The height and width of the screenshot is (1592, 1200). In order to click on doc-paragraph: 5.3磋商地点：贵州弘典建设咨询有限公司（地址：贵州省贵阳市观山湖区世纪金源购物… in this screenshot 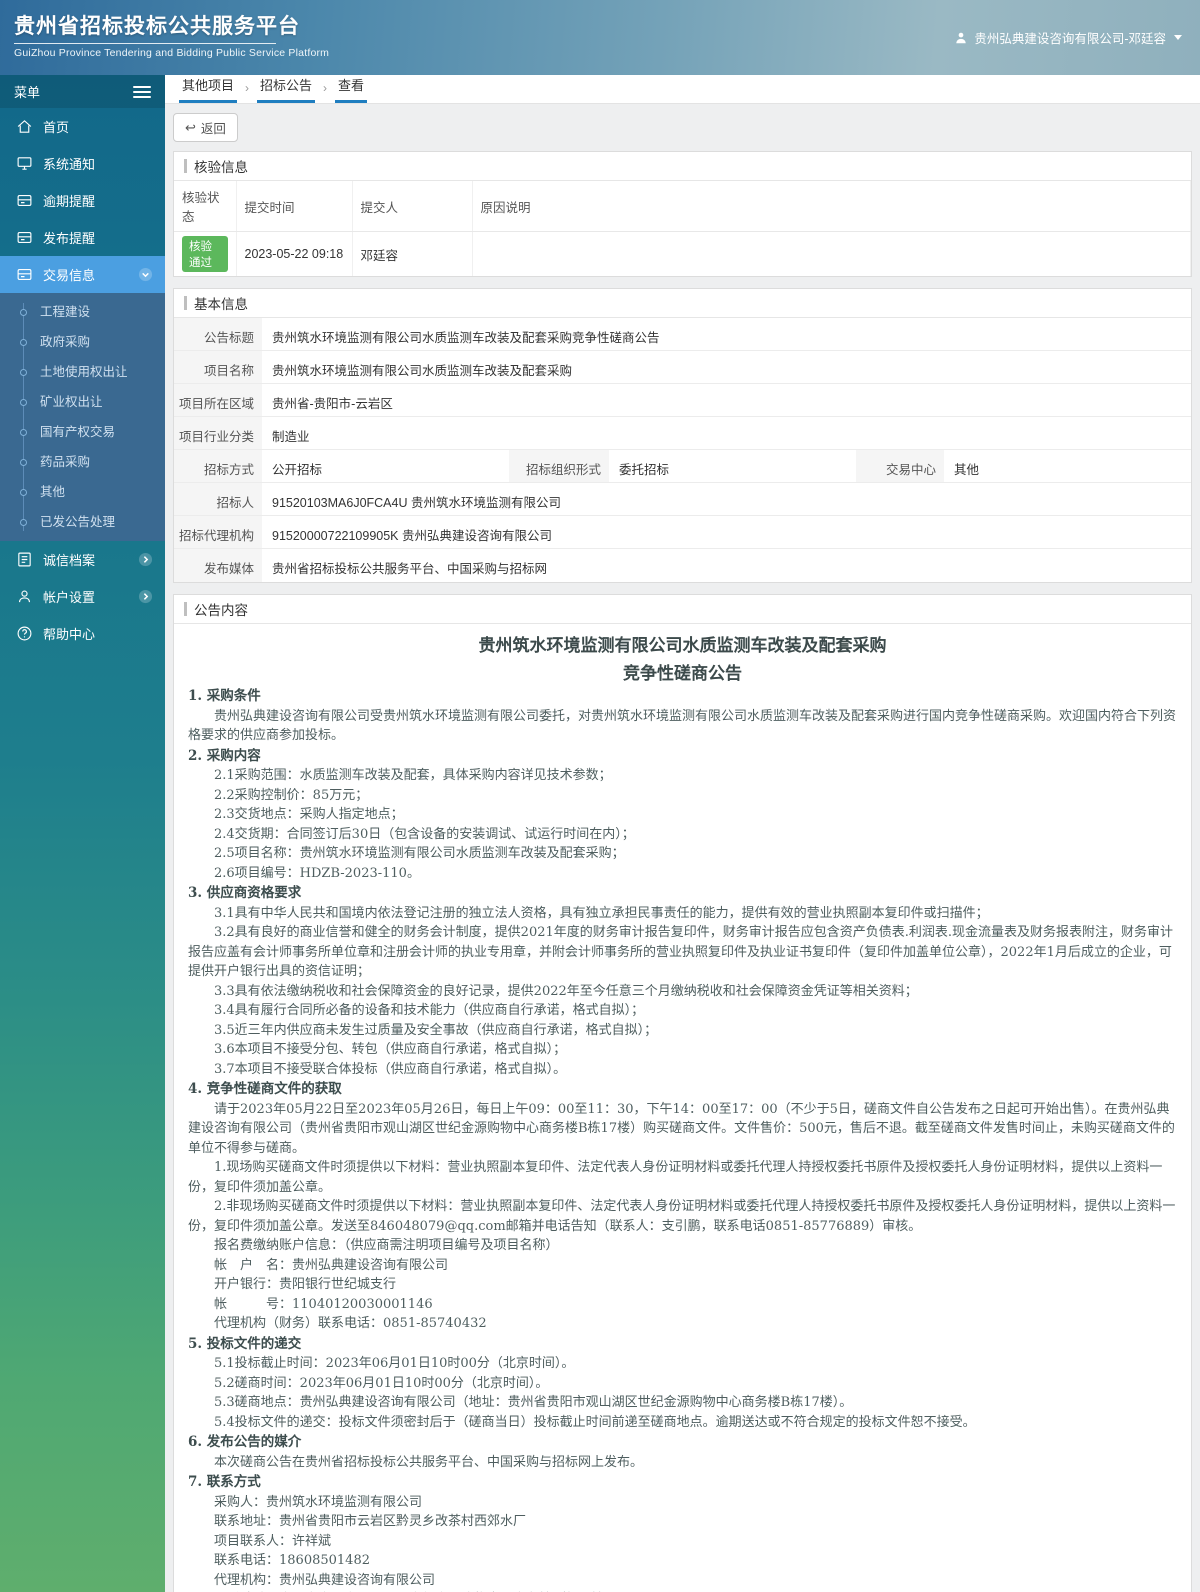, I will do `click(533, 1402)`.